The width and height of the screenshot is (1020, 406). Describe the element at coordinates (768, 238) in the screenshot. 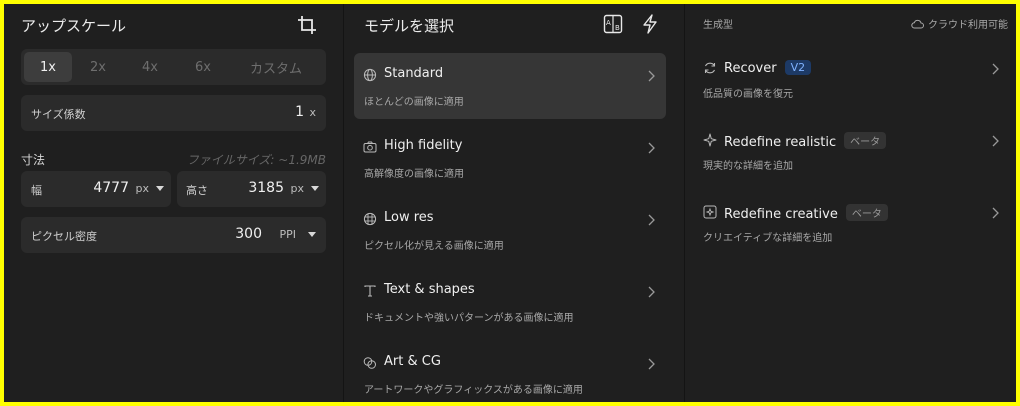

I see `generative-option-description: クリエイティブな詳細を追加` at that location.